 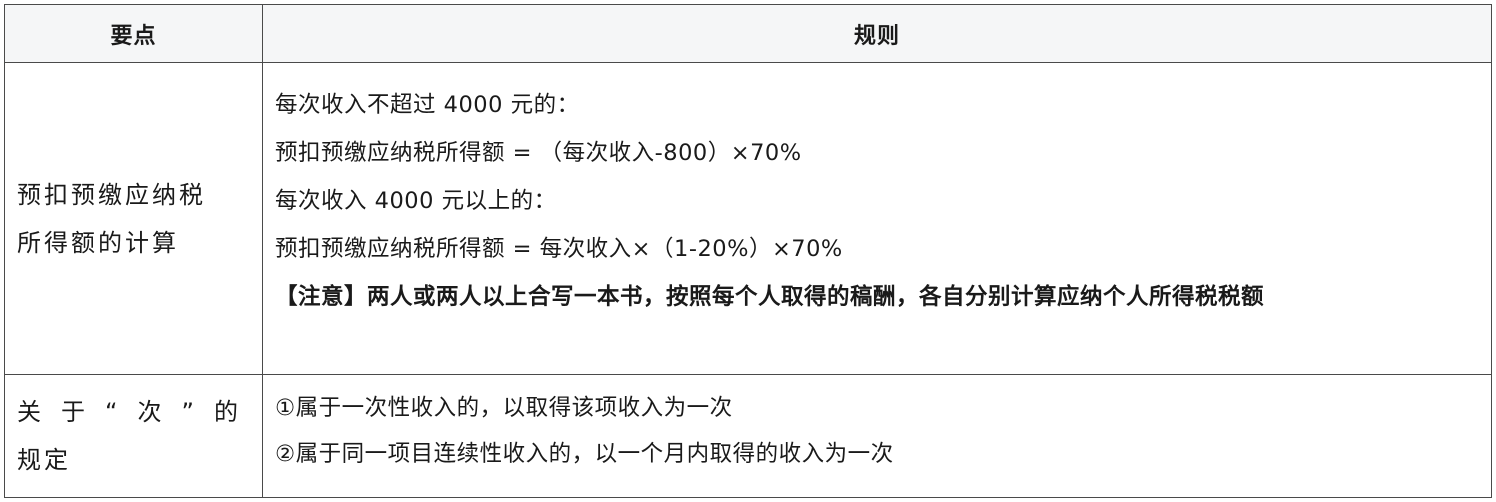 I want to click on point-text: 关 于 “ 次 ” 的 规定, so click(x=135, y=436).